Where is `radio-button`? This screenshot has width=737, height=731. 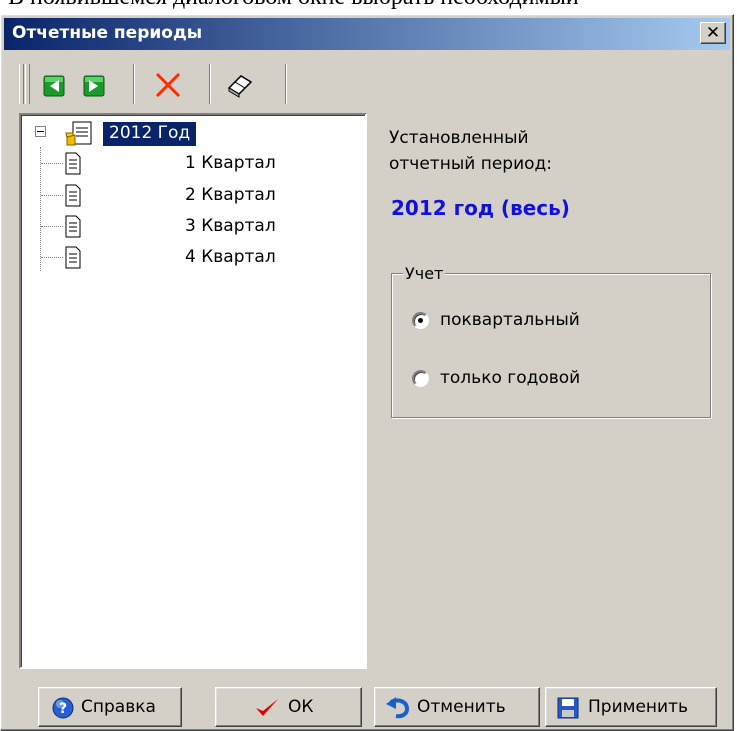 radio-button is located at coordinates (420, 378).